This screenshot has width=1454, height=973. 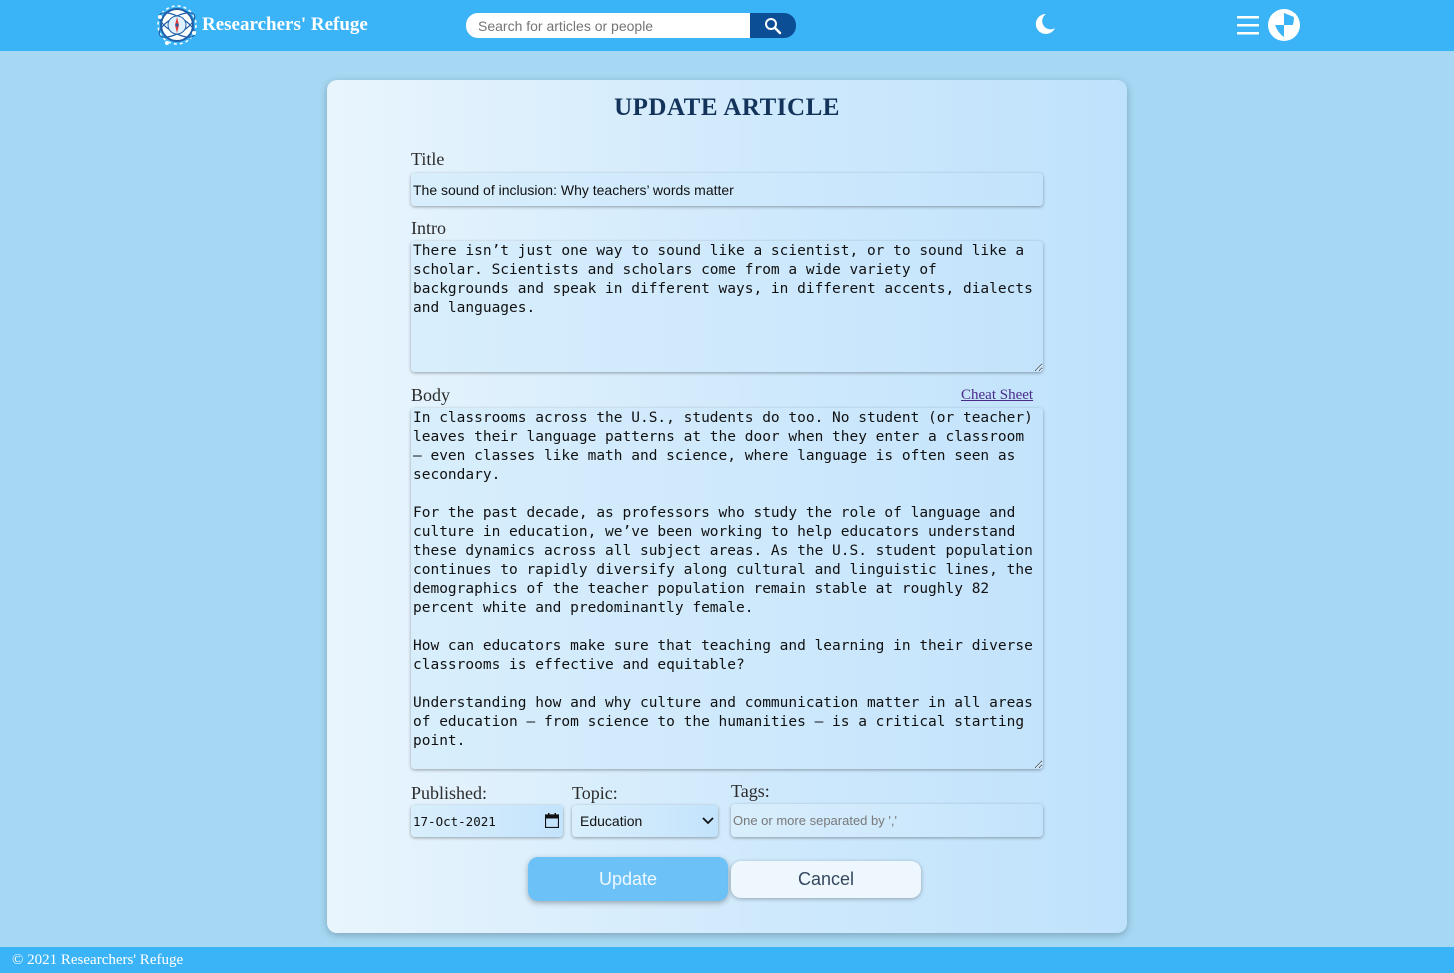 I want to click on copyright-text: © 2021 Researchers' Refuge, so click(x=98, y=960).